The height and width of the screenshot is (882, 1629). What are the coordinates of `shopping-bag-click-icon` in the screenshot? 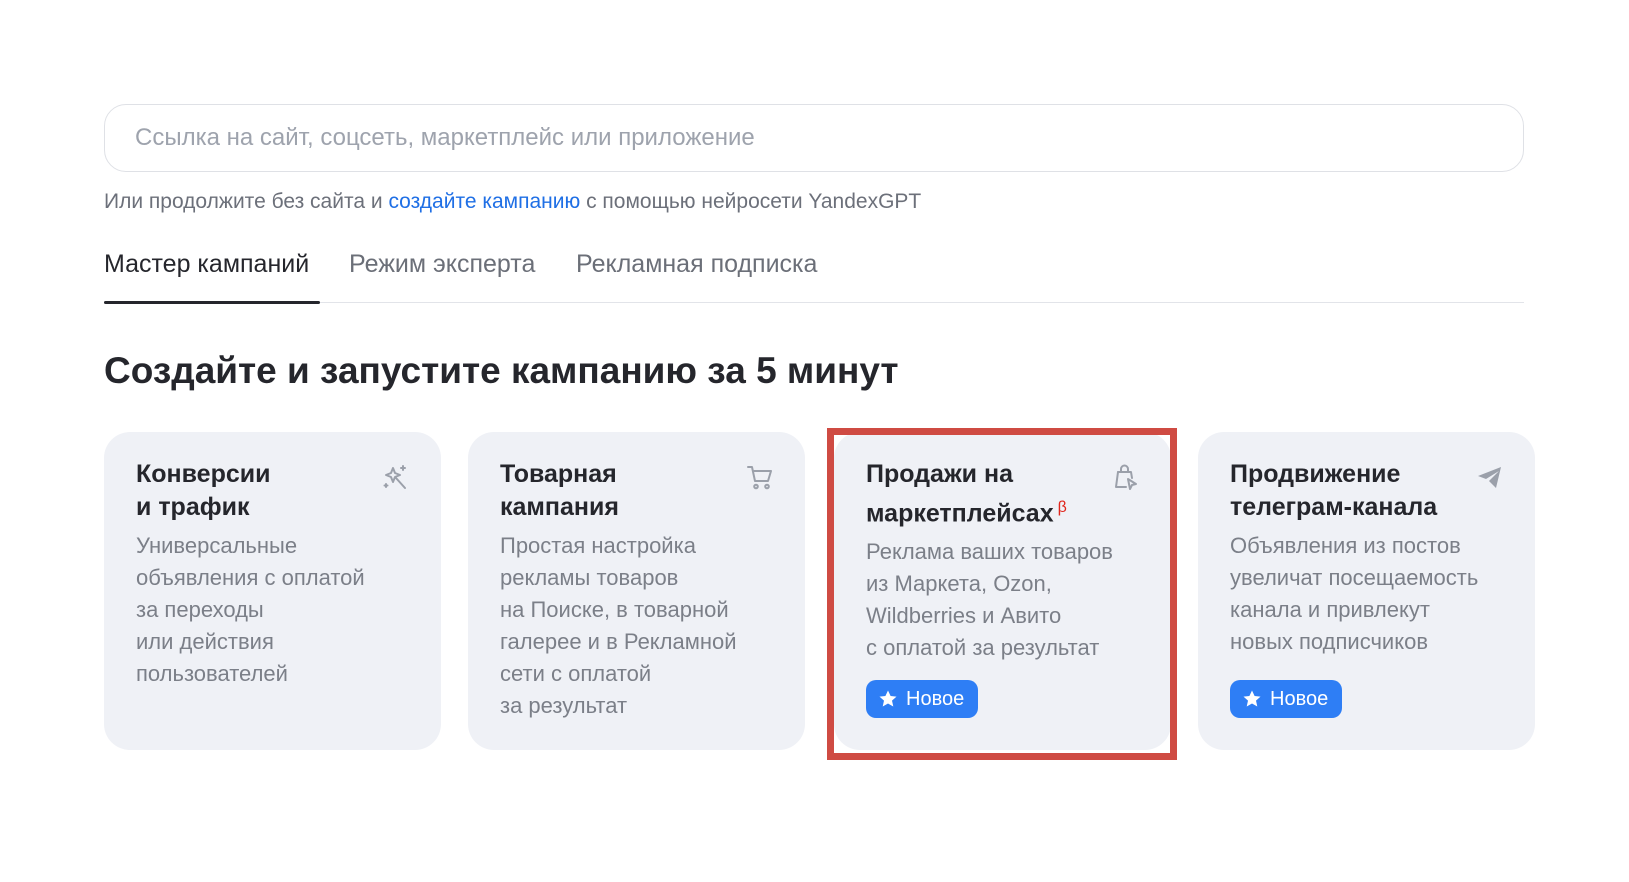 It's located at (1126, 477).